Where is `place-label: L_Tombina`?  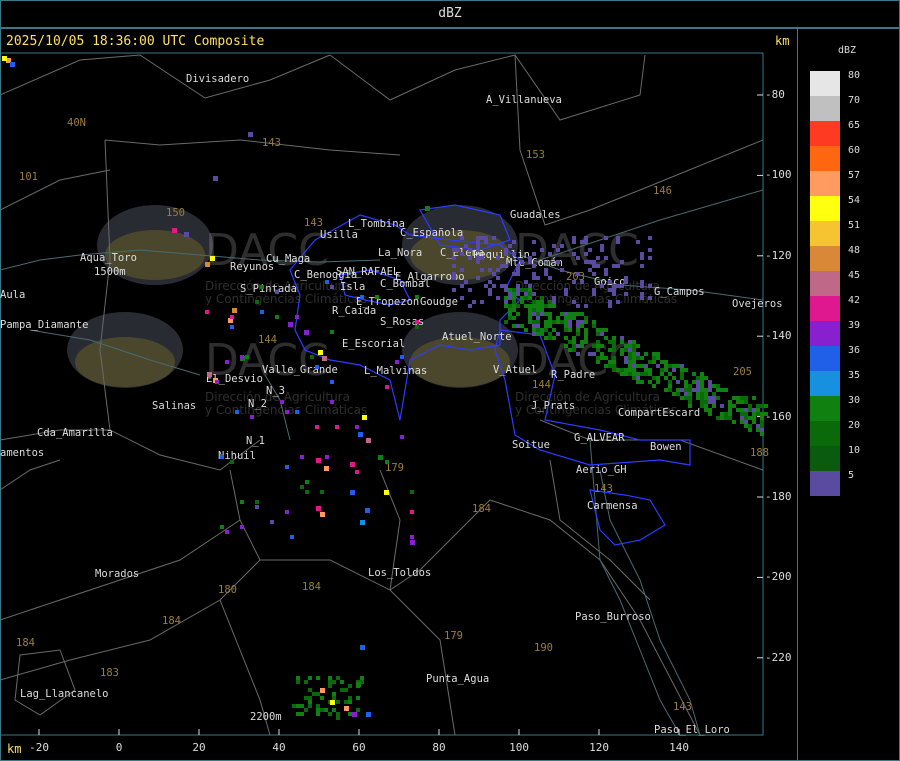
place-label: L_Tombina is located at coordinates (376, 224).